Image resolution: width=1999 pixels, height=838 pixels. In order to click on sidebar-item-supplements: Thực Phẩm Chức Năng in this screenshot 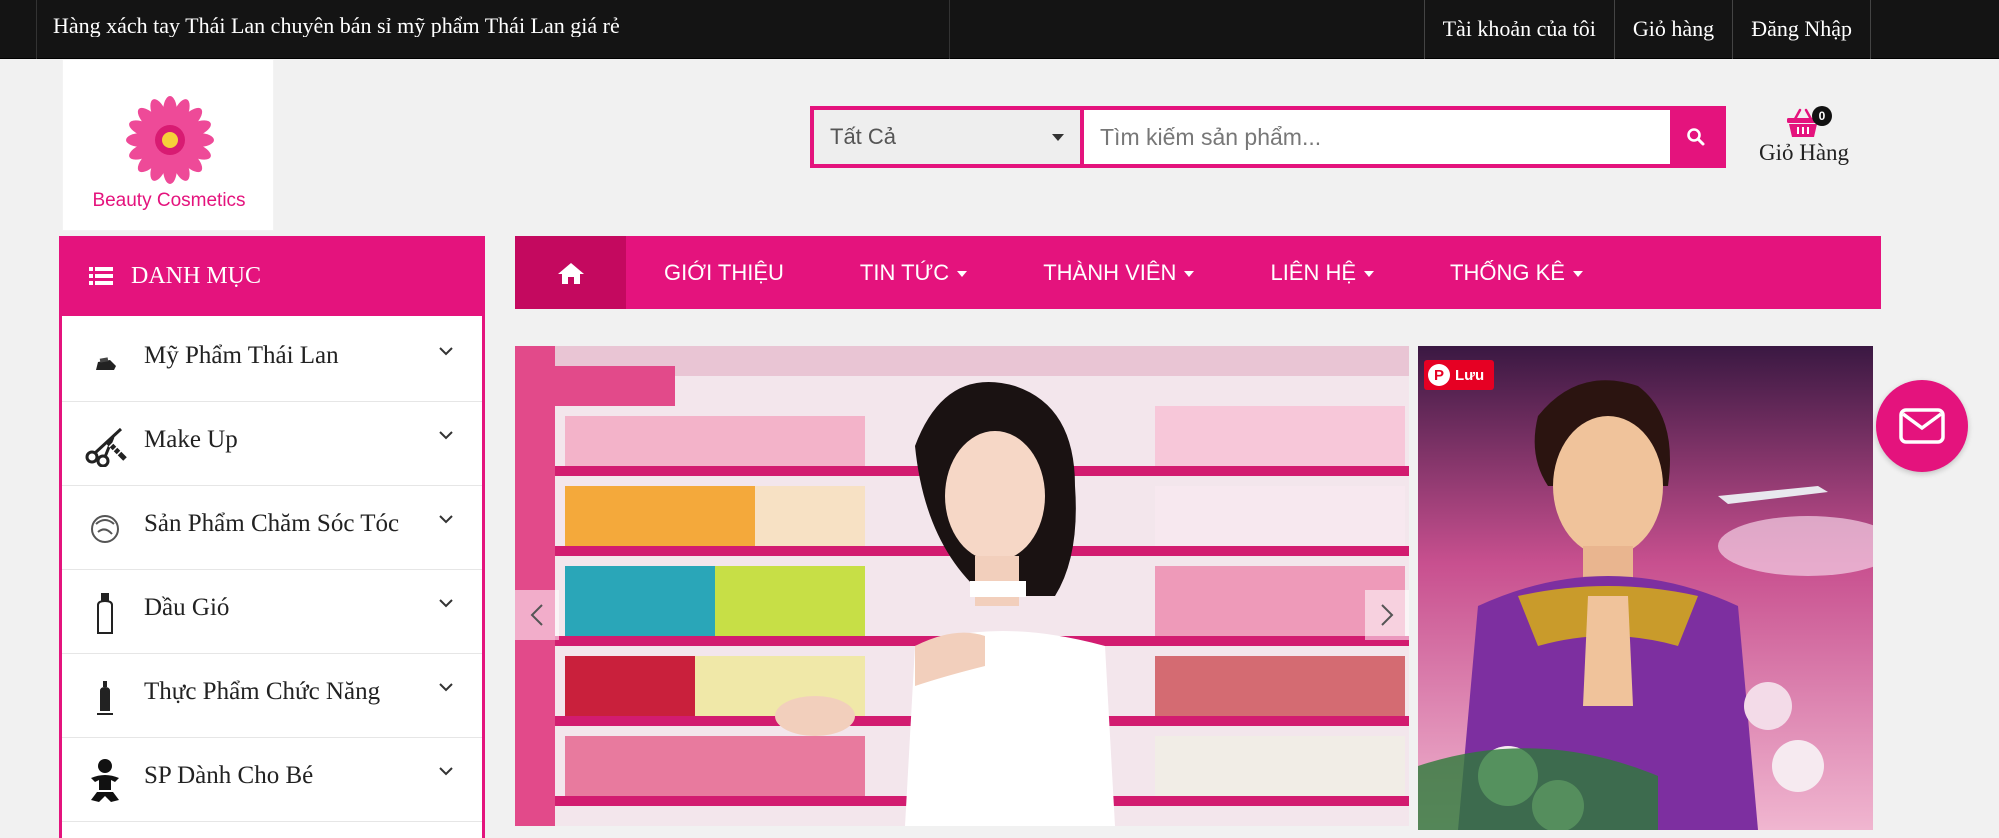, I will do `click(272, 696)`.